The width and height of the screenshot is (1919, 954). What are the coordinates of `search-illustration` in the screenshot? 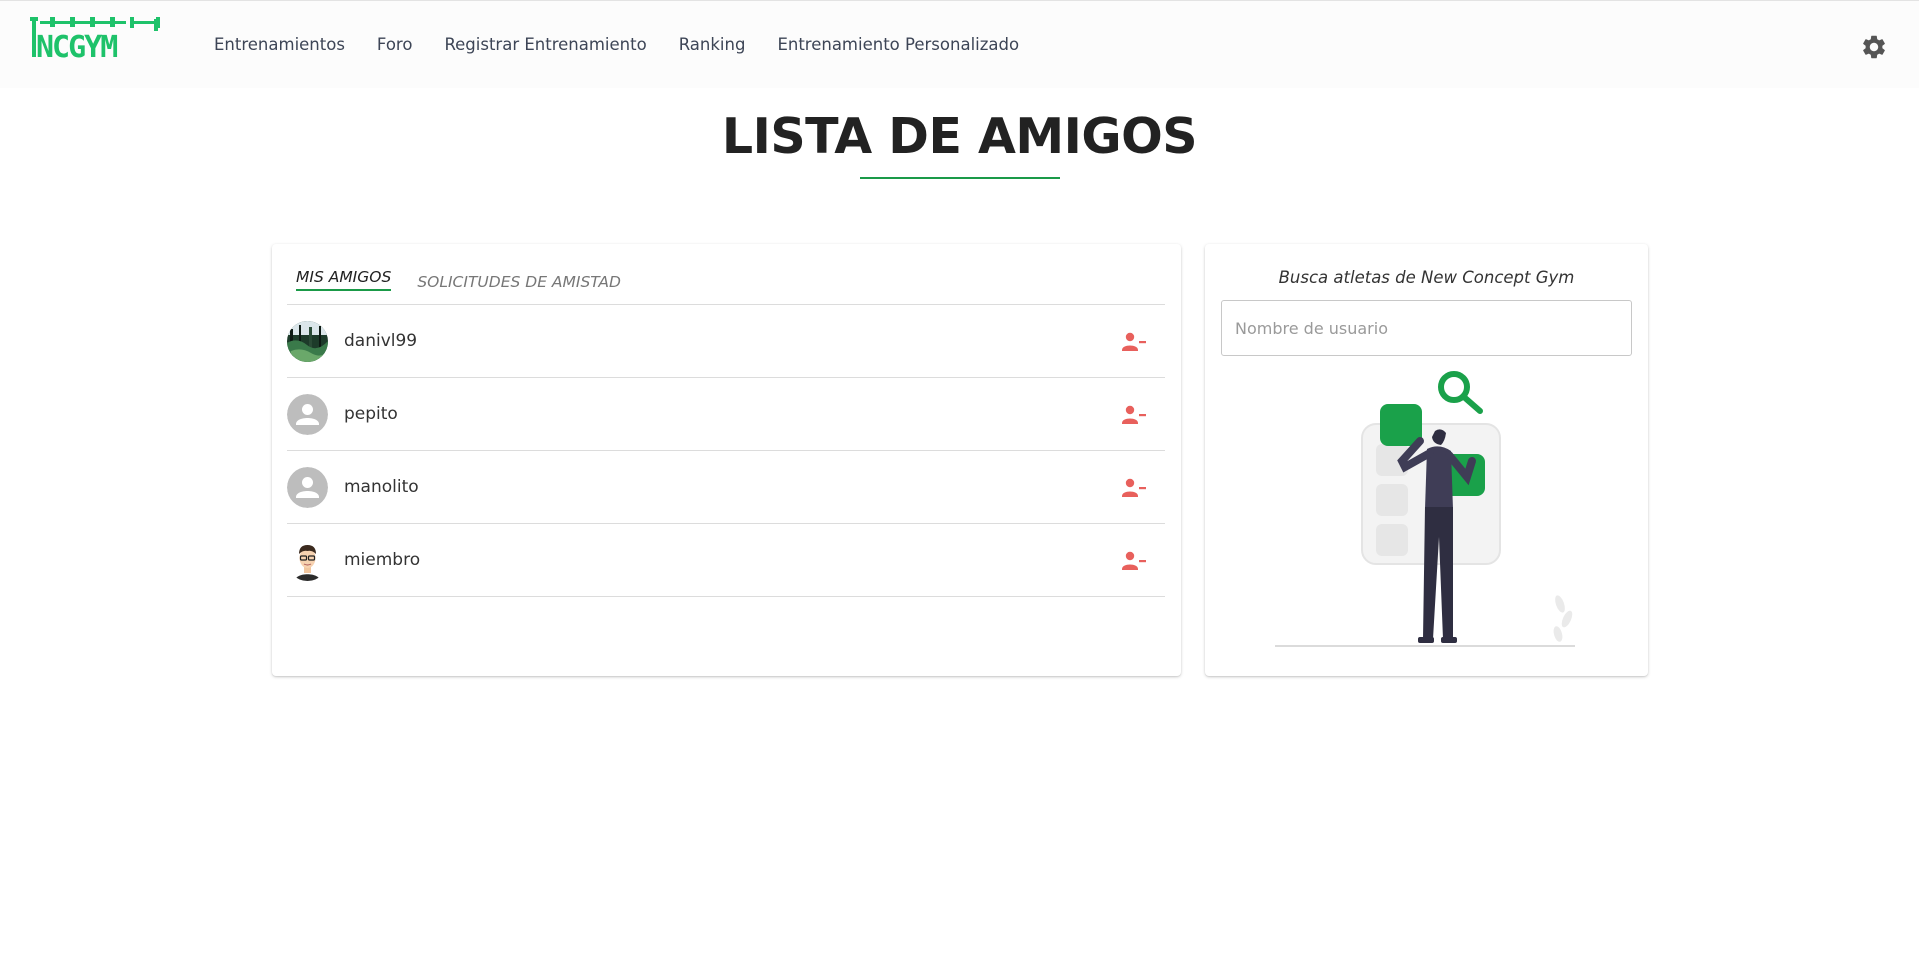 It's located at (1425, 509).